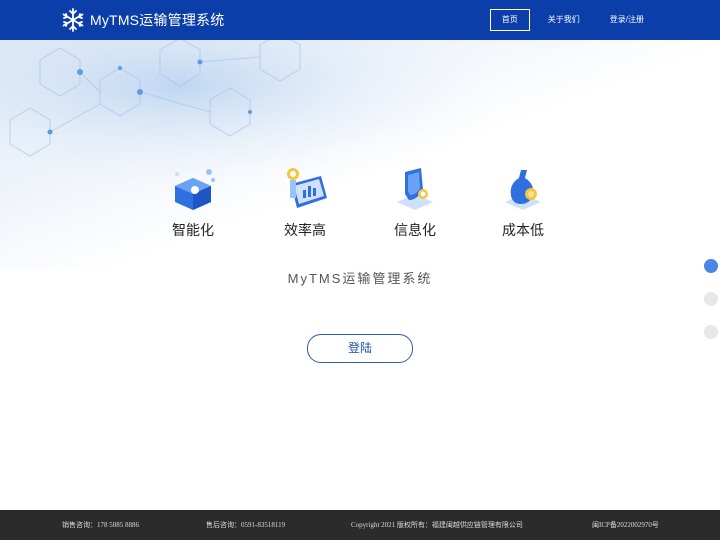  Describe the element at coordinates (627, 20) in the screenshot. I see `nav-item-login-register: 登录/注册` at that location.